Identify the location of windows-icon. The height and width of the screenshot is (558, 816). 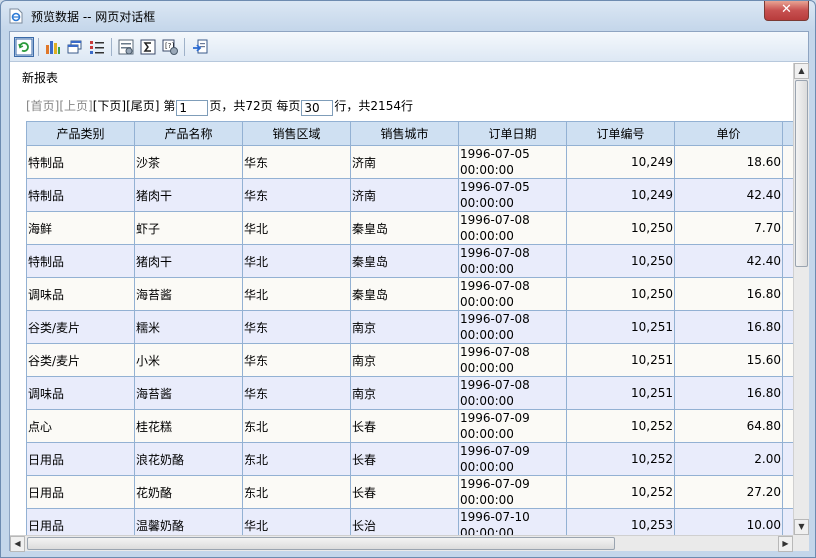
(75, 47).